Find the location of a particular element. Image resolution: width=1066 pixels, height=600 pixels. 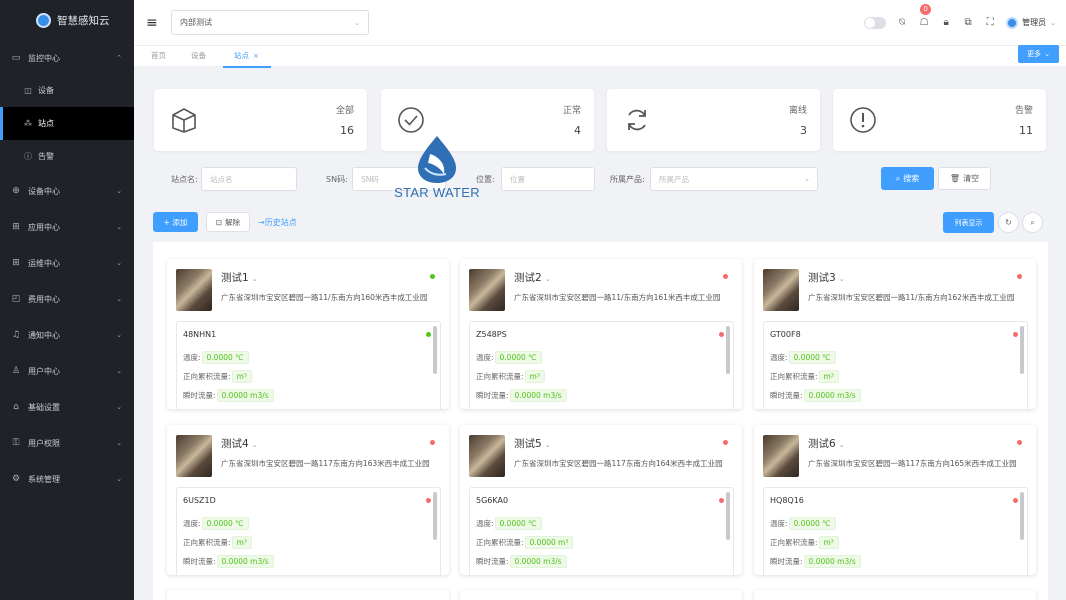

site-name: 测试6 ⌄ is located at coordinates (826, 443).